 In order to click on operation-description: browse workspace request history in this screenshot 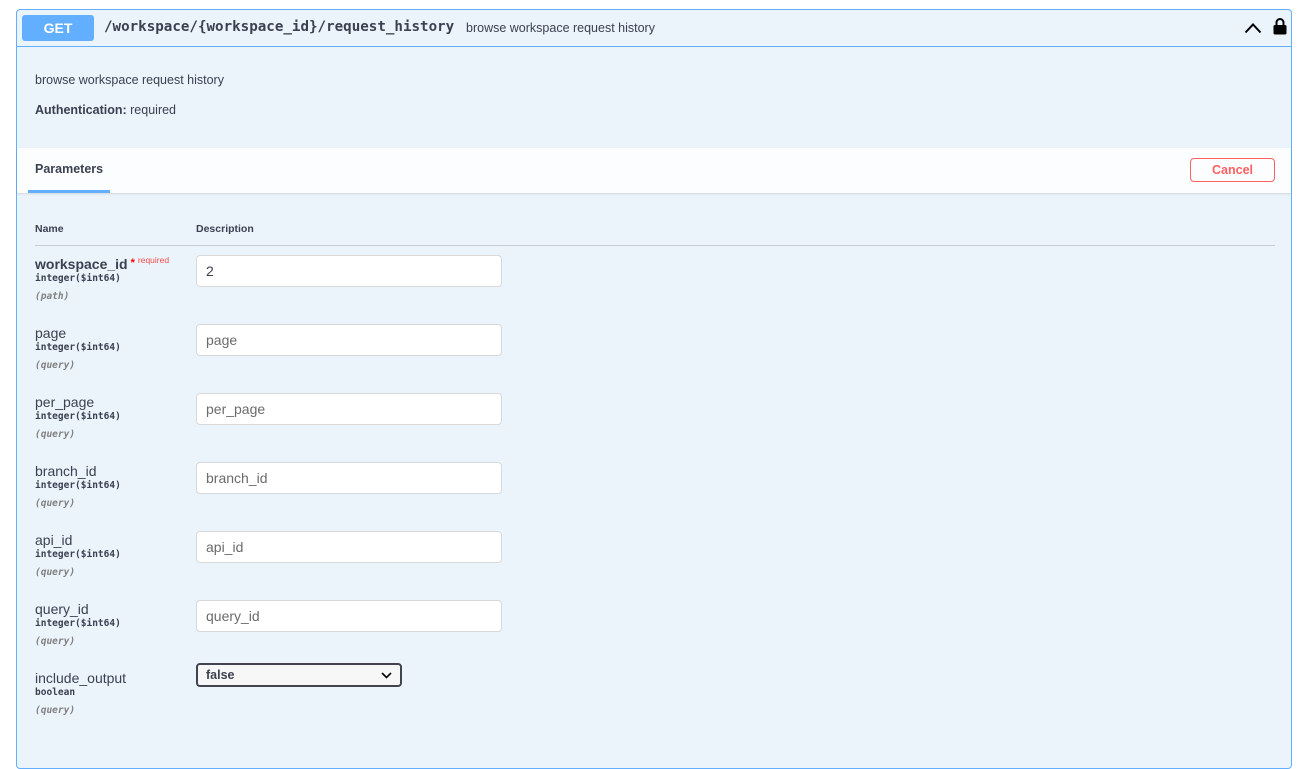, I will do `click(129, 80)`.